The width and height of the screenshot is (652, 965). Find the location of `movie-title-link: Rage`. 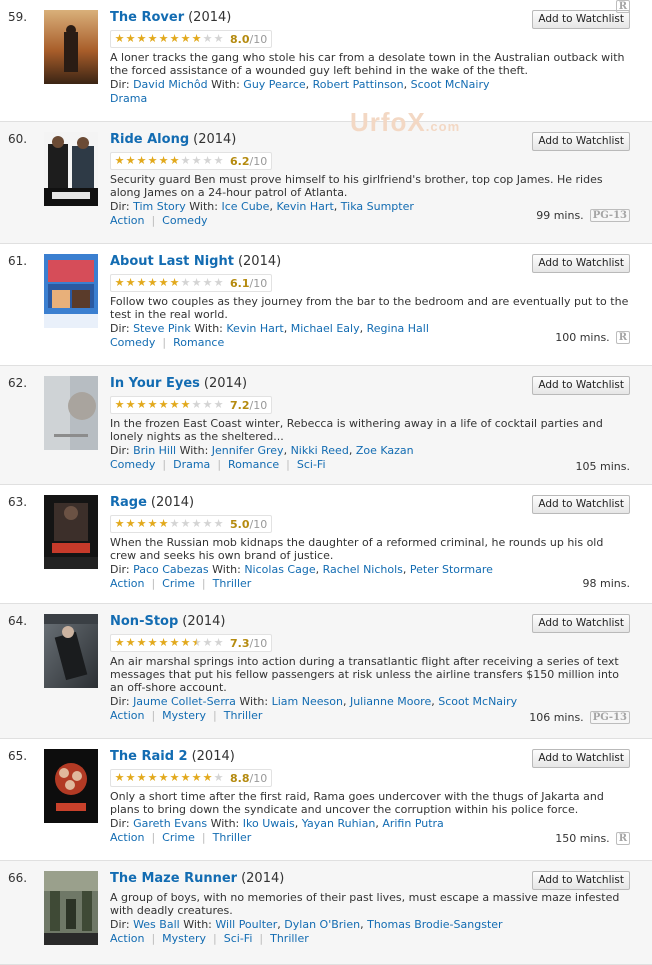

movie-title-link: Rage is located at coordinates (128, 502).